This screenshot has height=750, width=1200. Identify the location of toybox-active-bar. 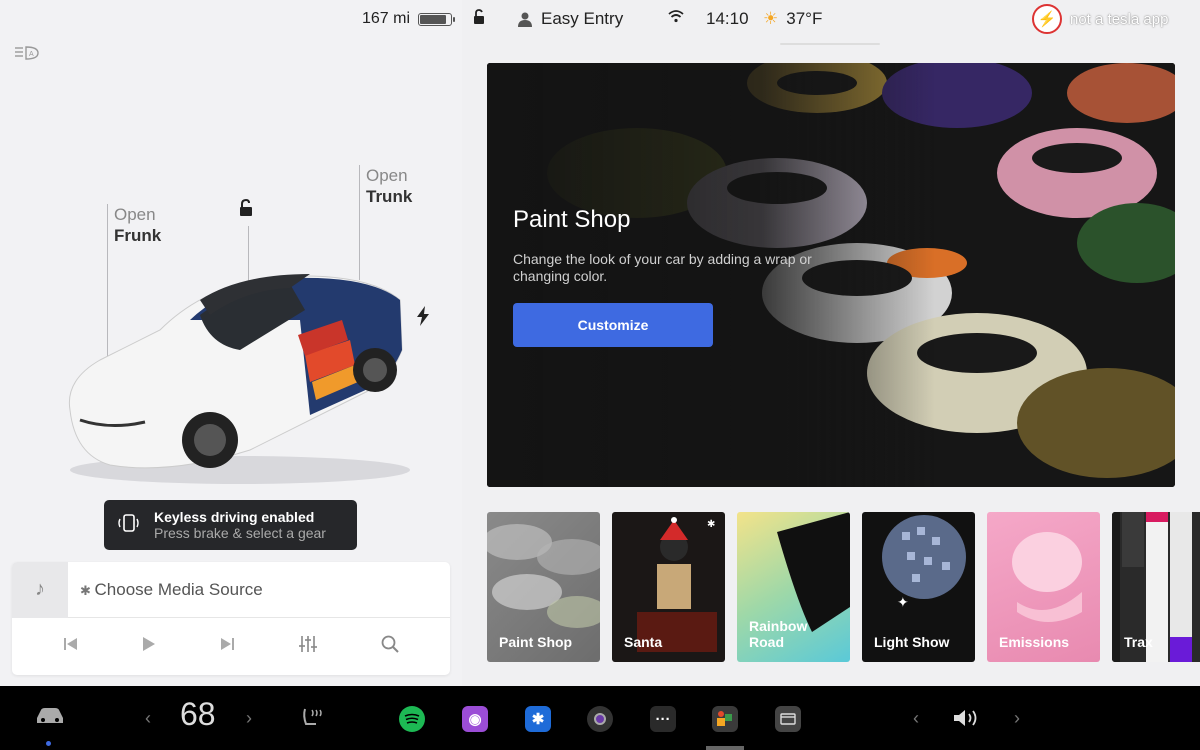
(725, 748).